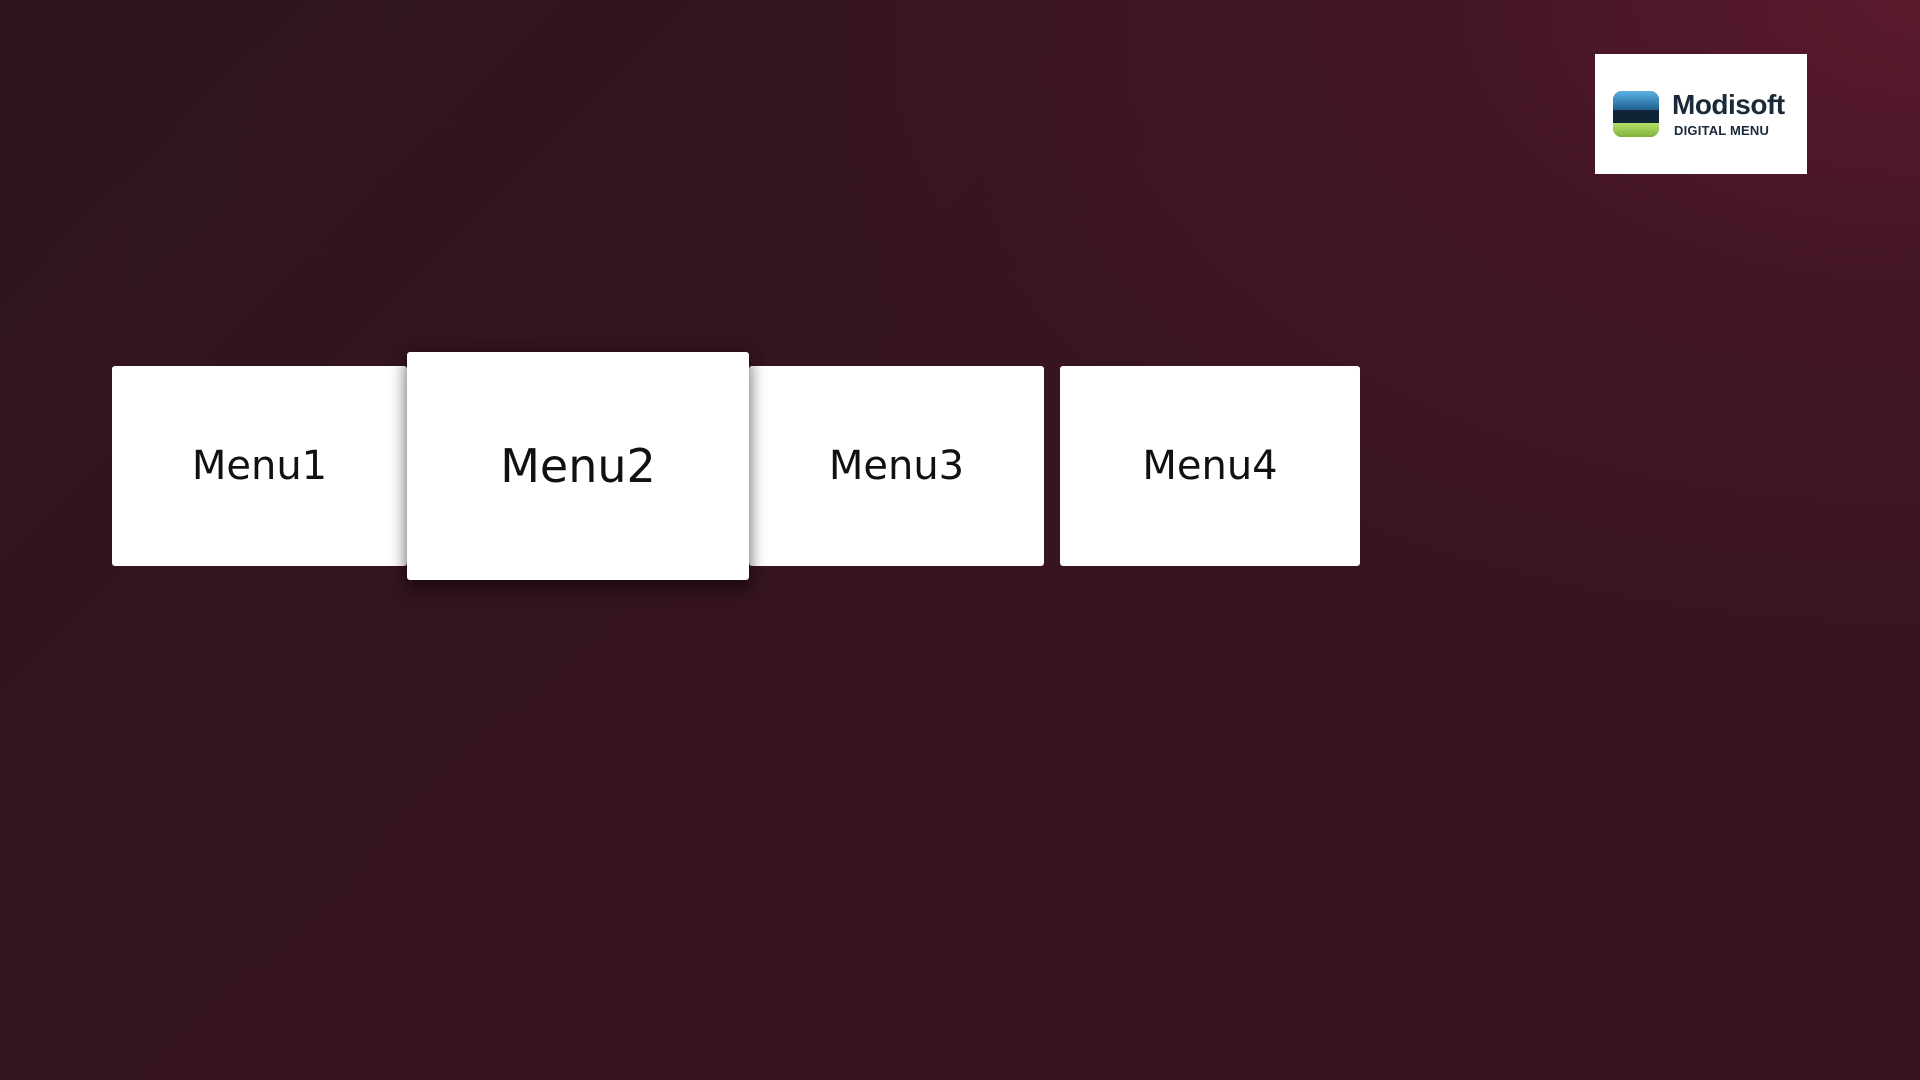 The width and height of the screenshot is (1920, 1080). I want to click on menu-label: Menu2, so click(578, 466).